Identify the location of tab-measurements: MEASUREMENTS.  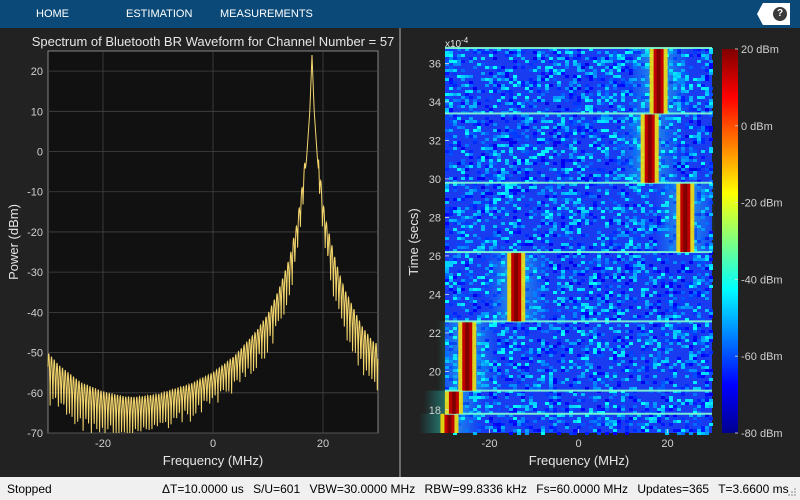
(266, 14).